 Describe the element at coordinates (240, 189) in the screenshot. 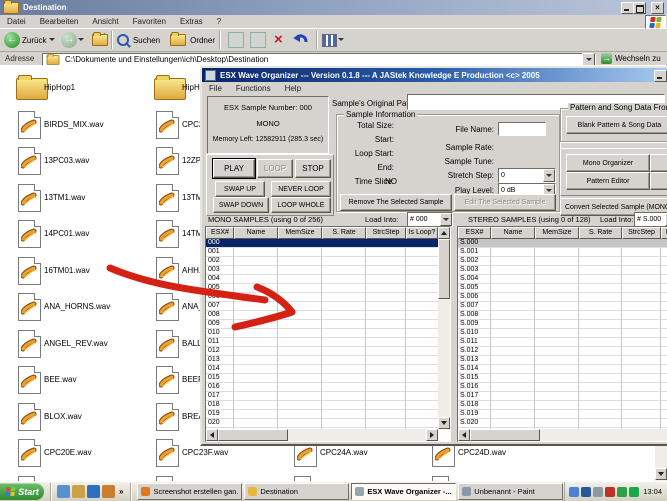

I see `swap-up-button: SWAP UP` at that location.